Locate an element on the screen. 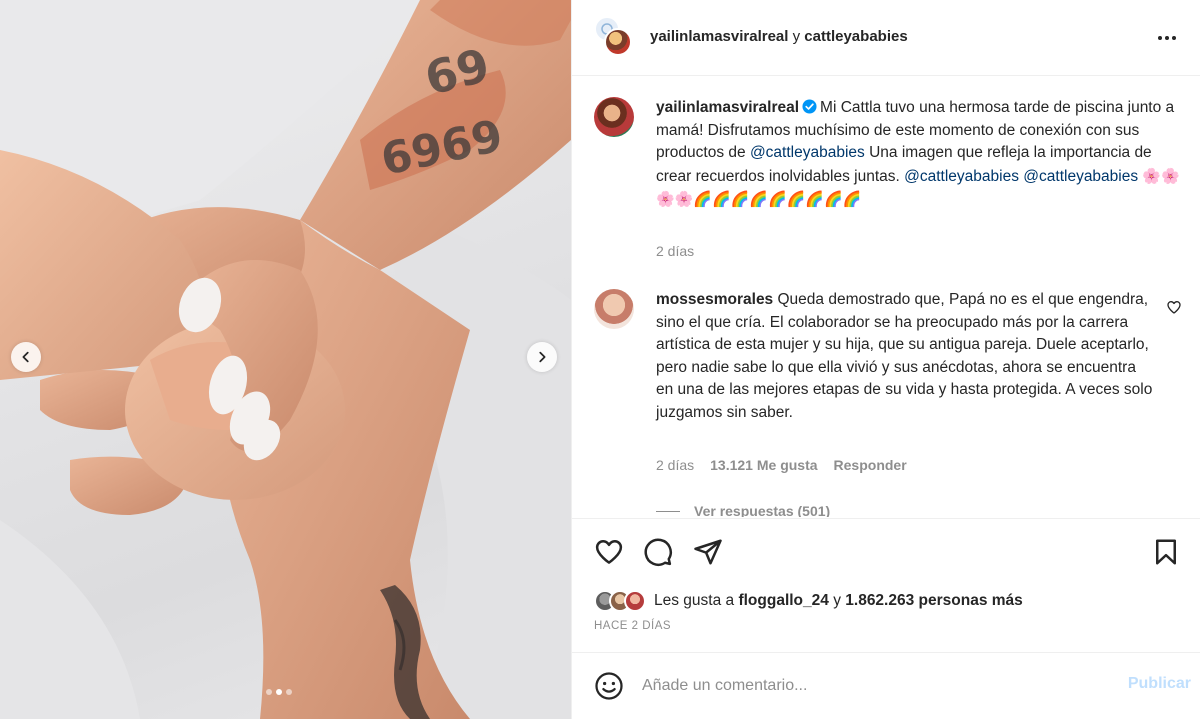 Image resolution: width=1200 pixels, height=719 pixels. comment-username: mossesmorales is located at coordinates (714, 299).